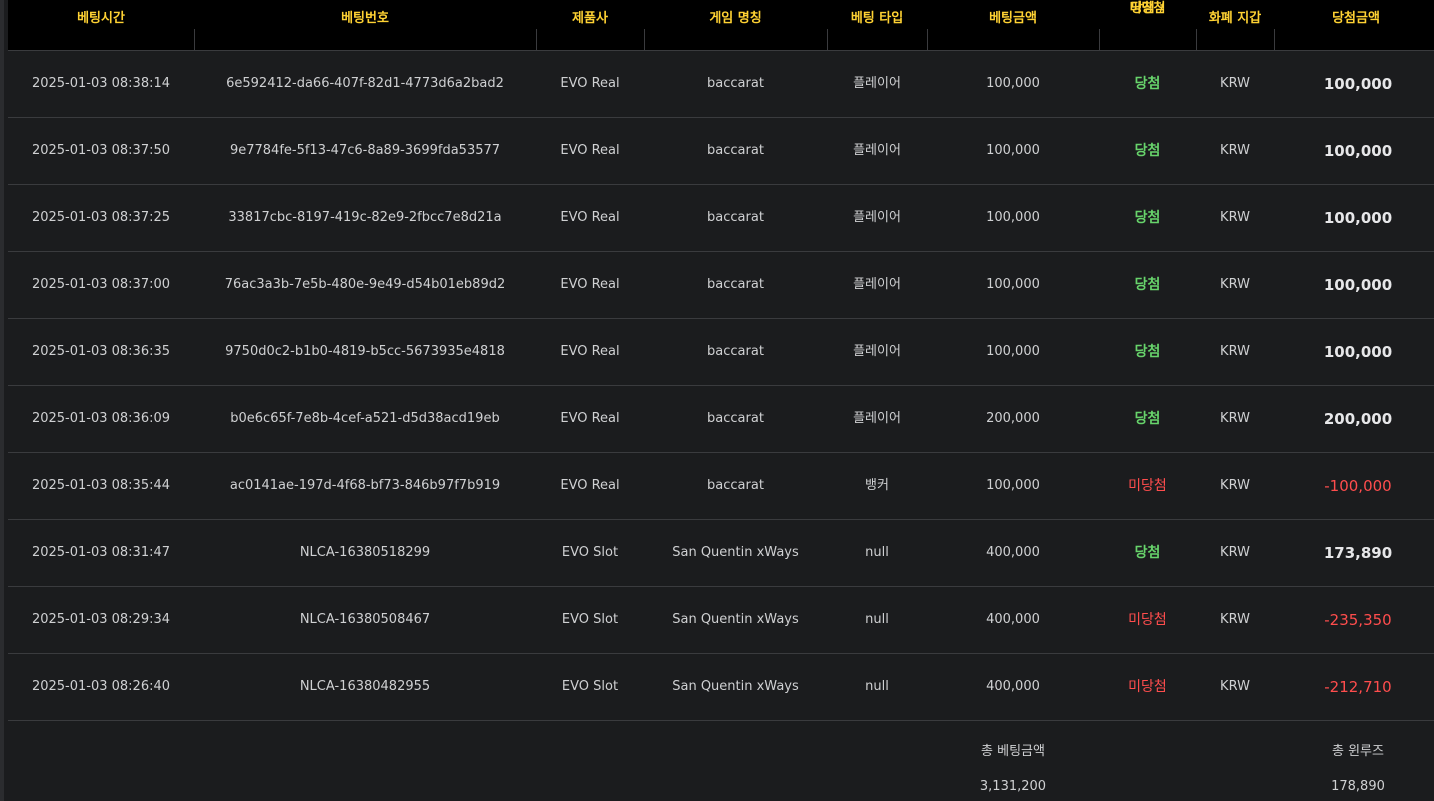 The image size is (1434, 801). I want to click on cell-bet-id: 9750d0c2-b1b0-4819-b5cc-5673935e4818, so click(365, 351).